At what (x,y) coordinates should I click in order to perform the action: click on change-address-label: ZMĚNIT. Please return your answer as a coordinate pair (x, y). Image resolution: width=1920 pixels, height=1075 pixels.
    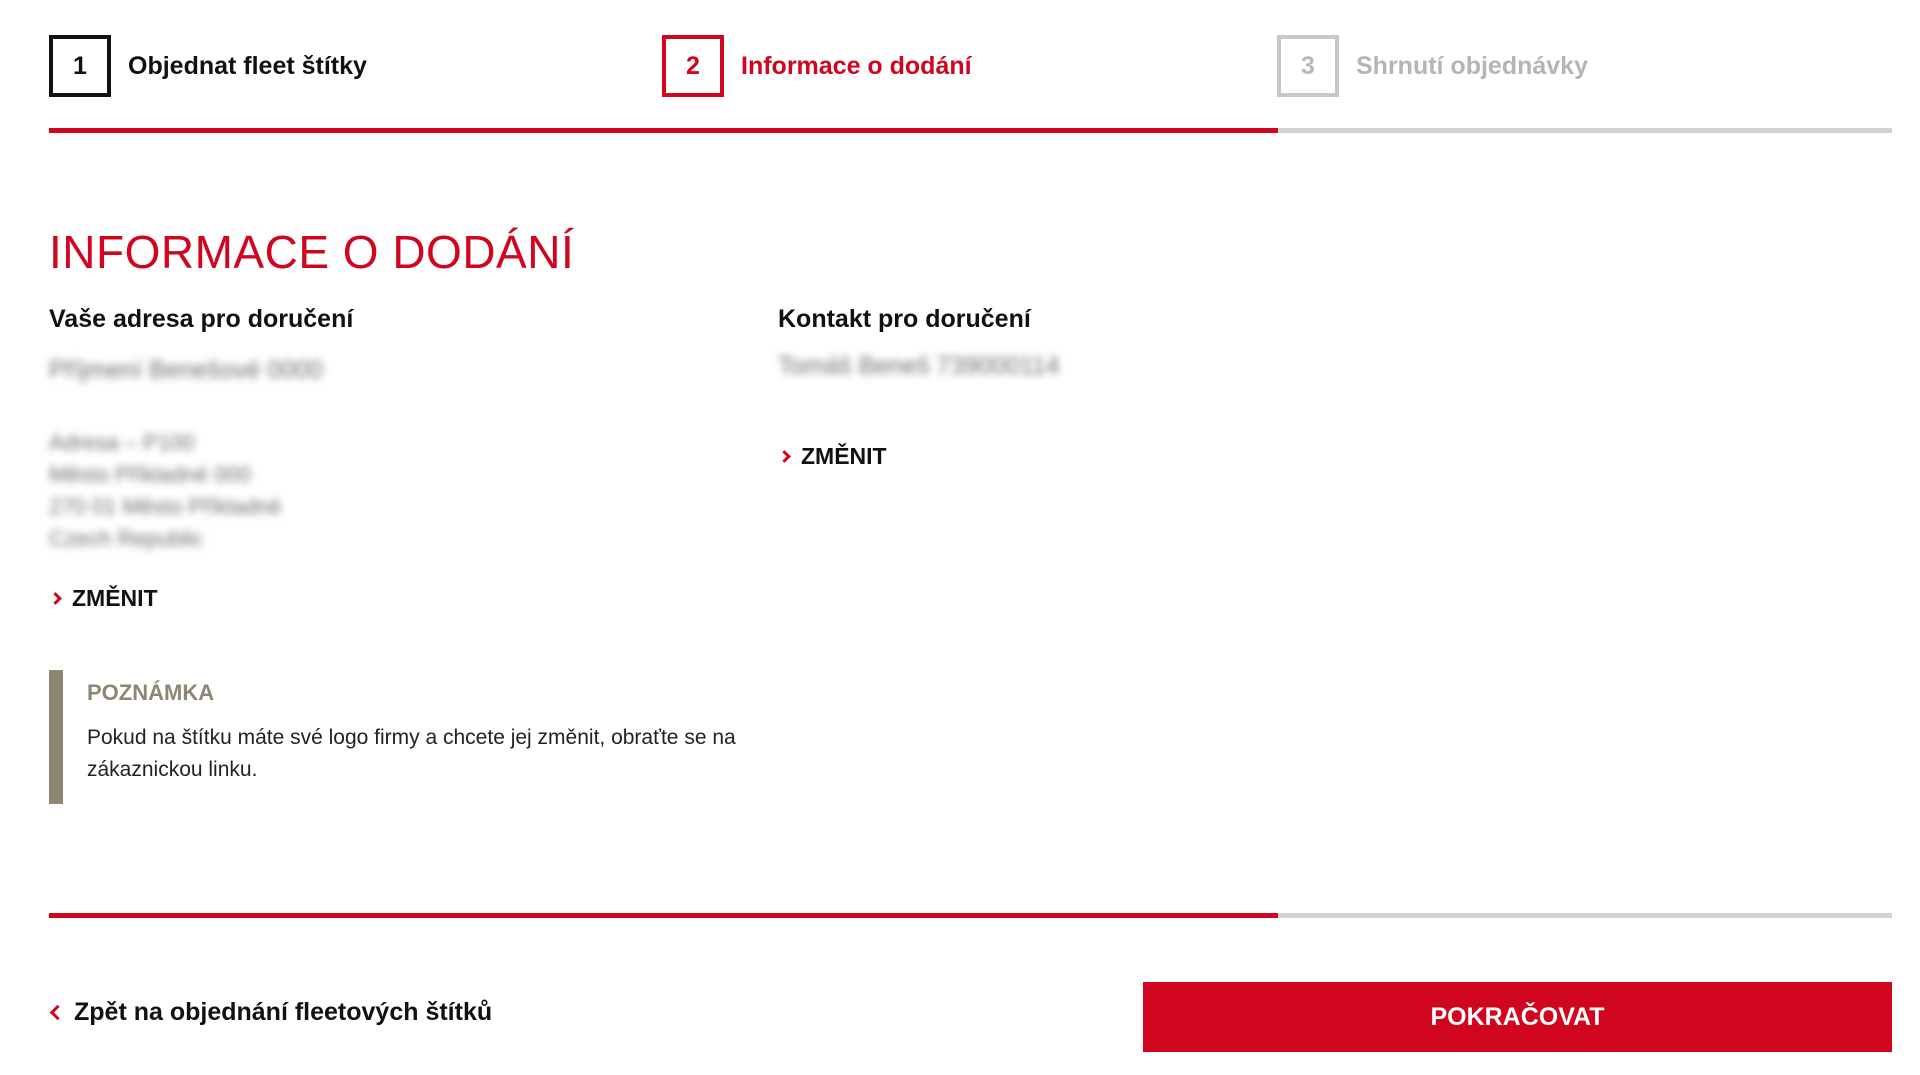
    Looking at the image, I should click on (115, 598).